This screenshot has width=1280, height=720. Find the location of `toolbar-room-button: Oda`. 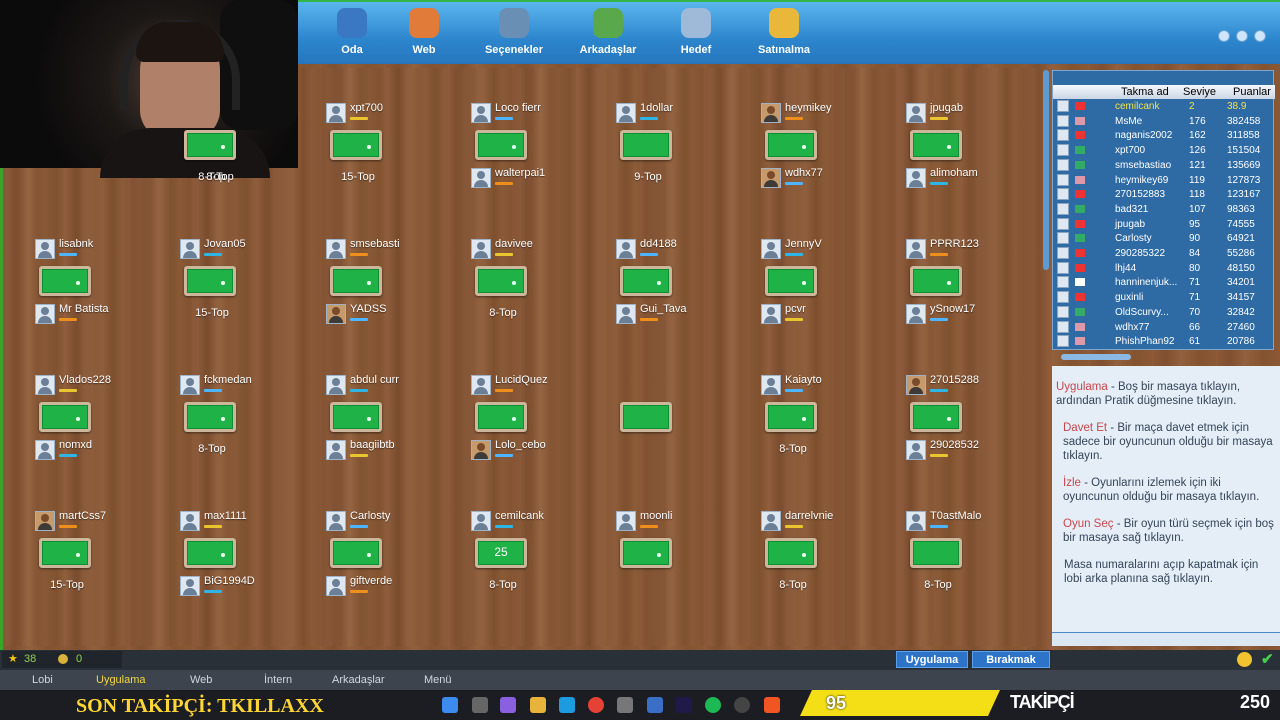

toolbar-room-button: Oda is located at coordinates (352, 32).